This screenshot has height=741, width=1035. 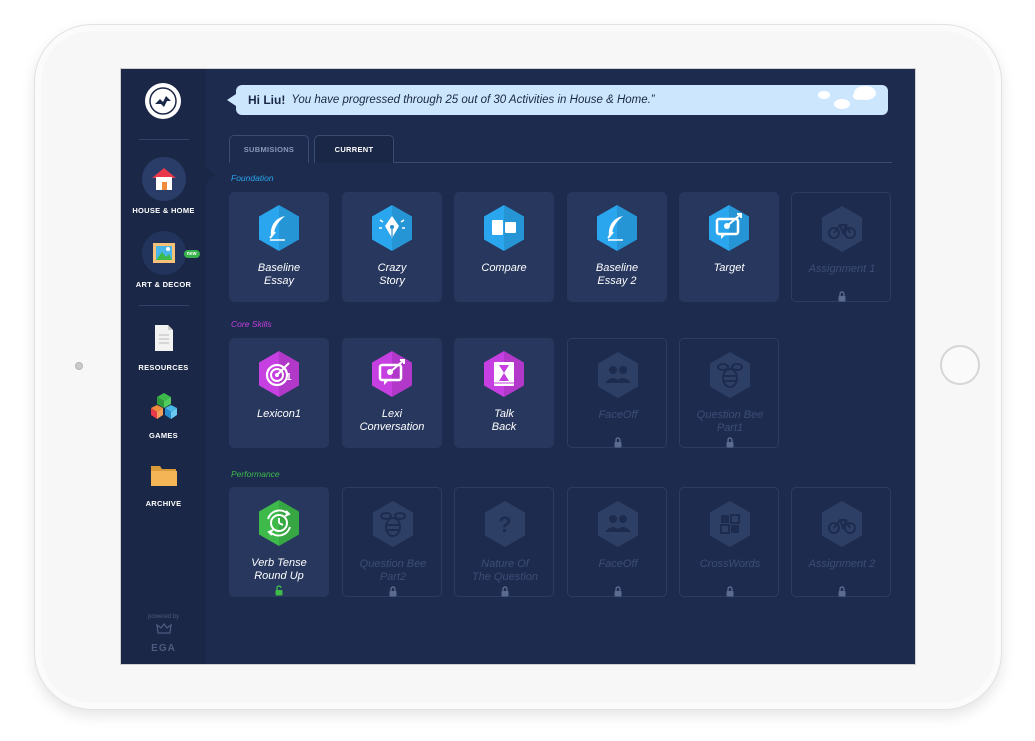 I want to click on document-icon, so click(x=163, y=338).